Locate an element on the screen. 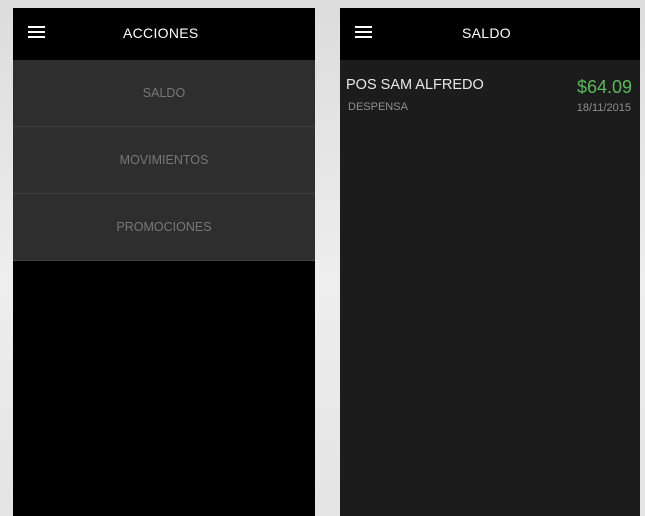 This screenshot has height=516, width=645. menu-item-movimientos: MOVIMIENTOS is located at coordinates (164, 160).